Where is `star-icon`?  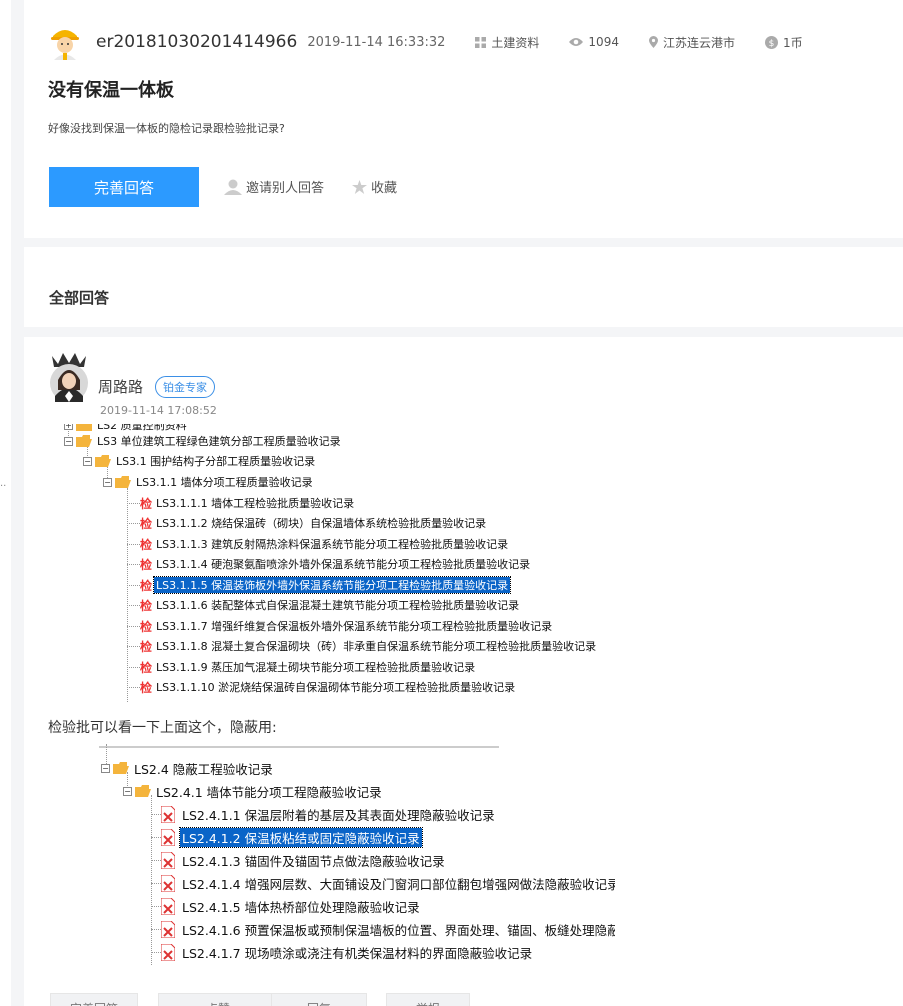 star-icon is located at coordinates (359, 186).